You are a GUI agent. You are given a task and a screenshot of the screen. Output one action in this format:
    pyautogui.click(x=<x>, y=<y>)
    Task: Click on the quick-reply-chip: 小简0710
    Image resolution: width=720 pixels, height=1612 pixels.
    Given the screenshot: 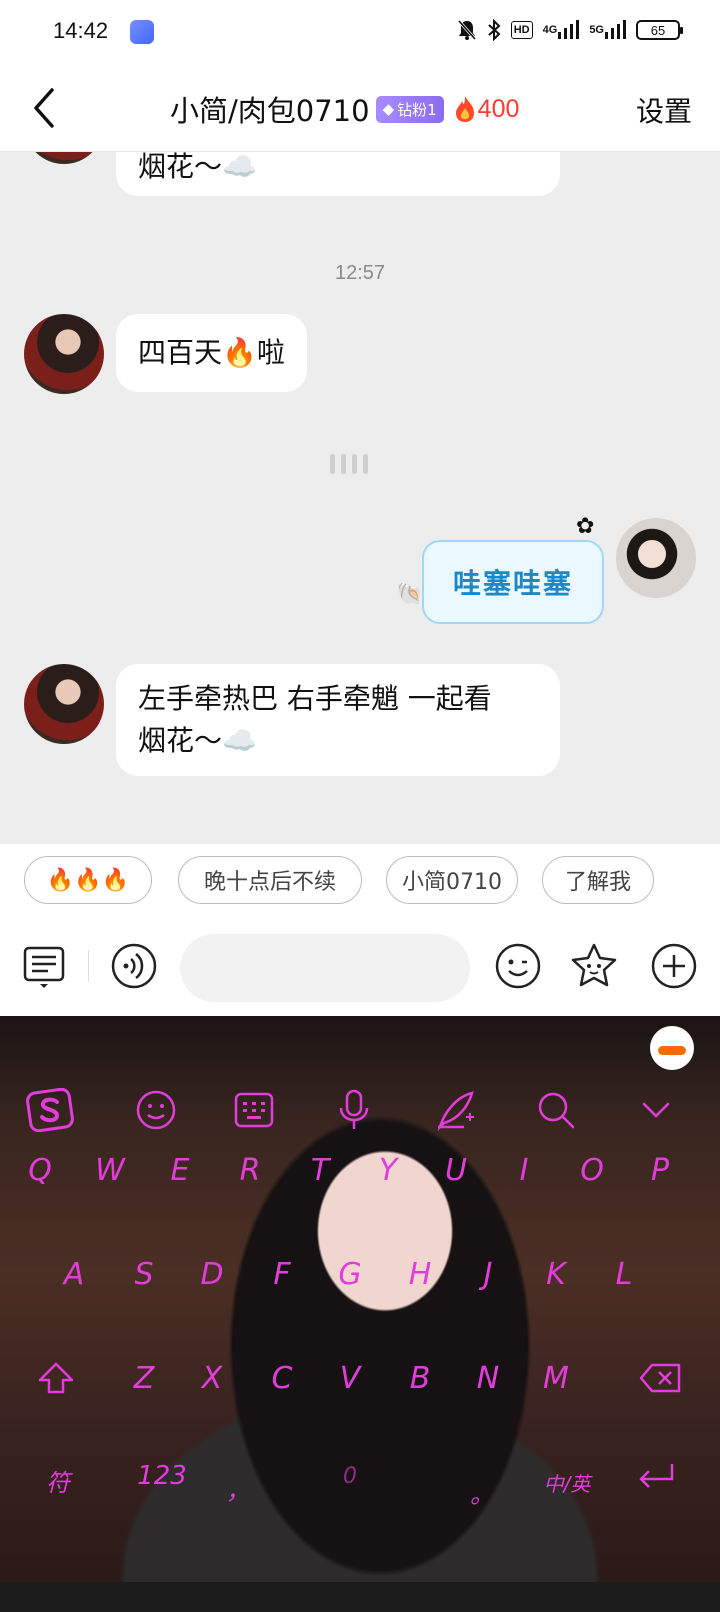 What is the action you would take?
    pyautogui.click(x=452, y=880)
    